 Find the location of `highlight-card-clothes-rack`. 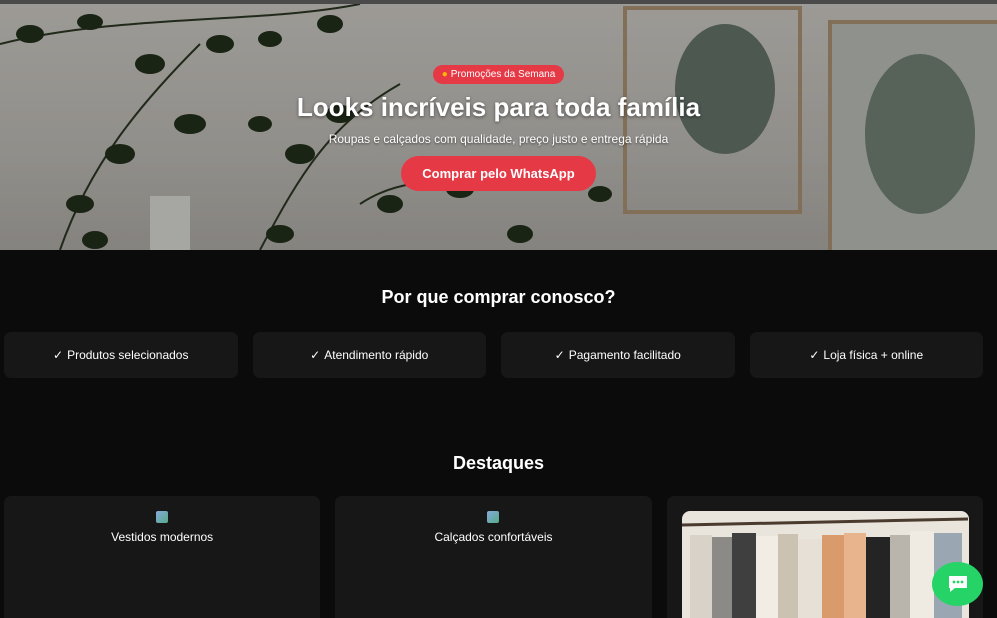

highlight-card-clothes-rack is located at coordinates (824, 557).